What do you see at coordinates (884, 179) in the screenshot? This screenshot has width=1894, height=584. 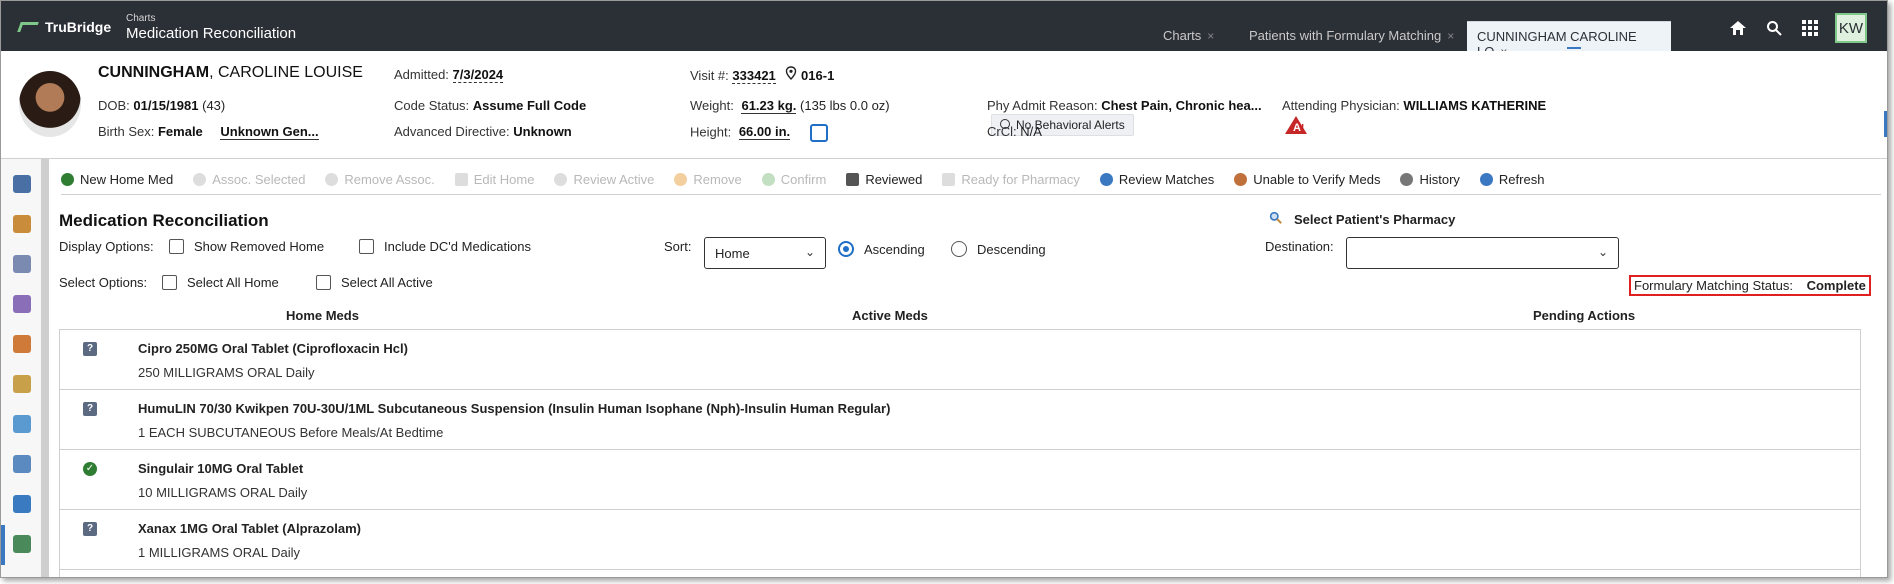 I see `reviewed-button: Reviewed` at bounding box center [884, 179].